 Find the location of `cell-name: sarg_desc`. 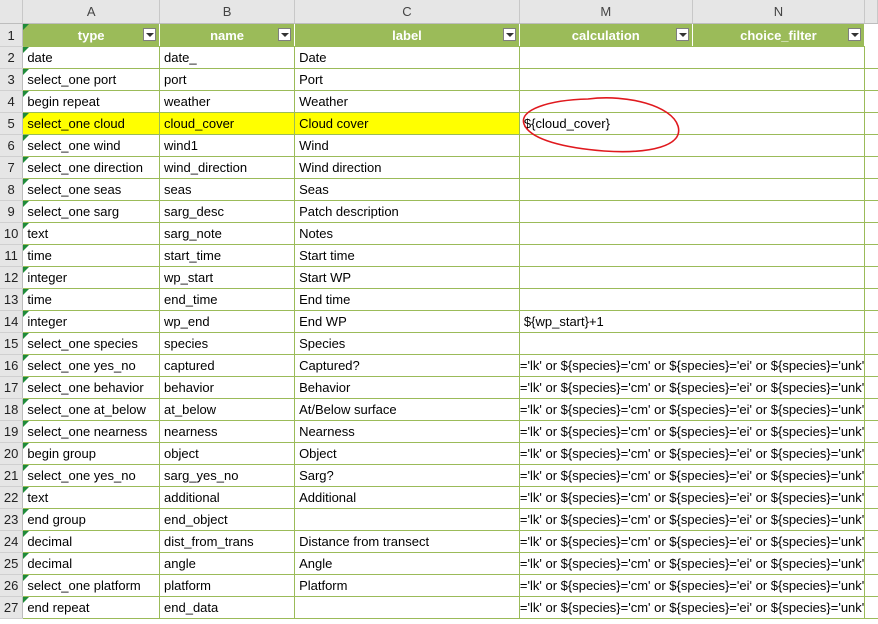

cell-name: sarg_desc is located at coordinates (227, 211).